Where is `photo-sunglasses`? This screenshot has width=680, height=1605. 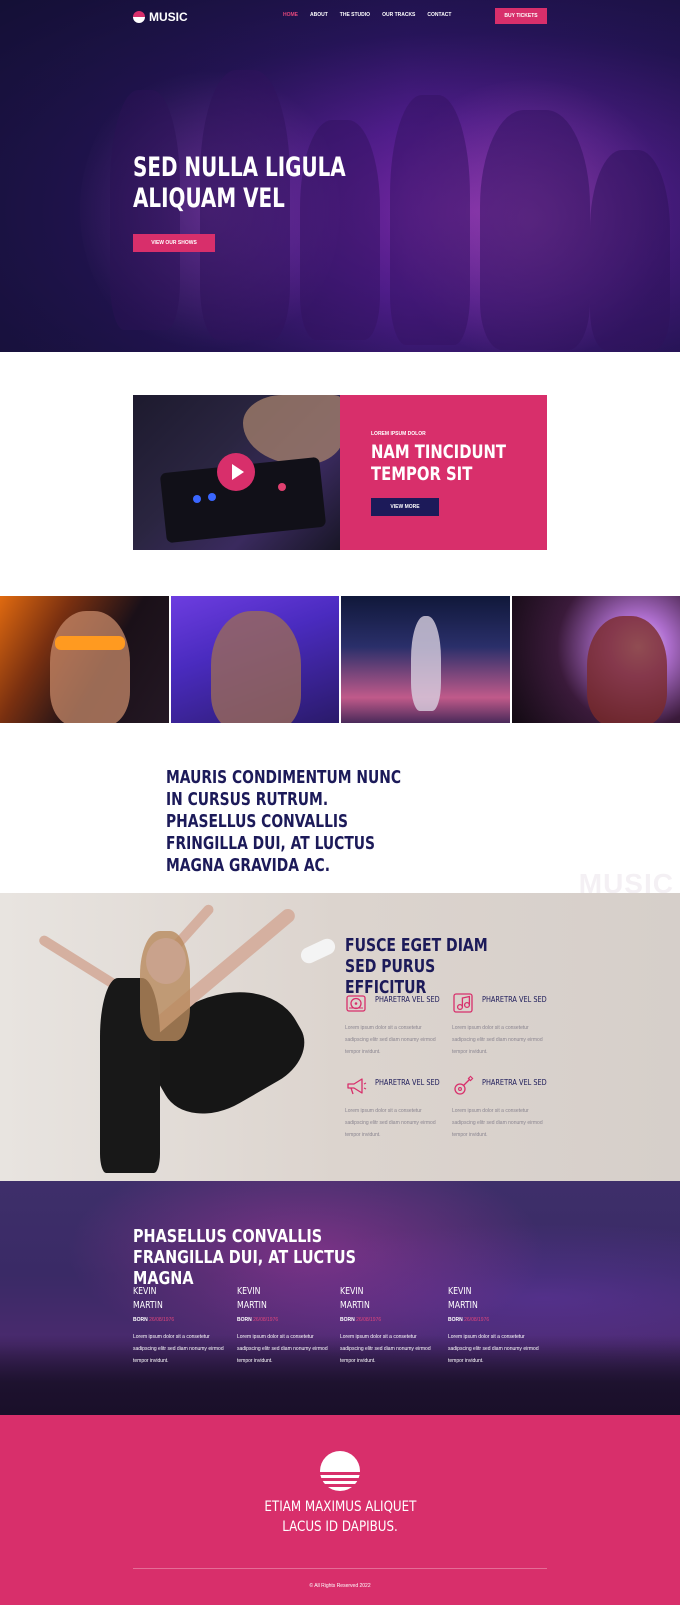
photo-sunglasses is located at coordinates (90, 643).